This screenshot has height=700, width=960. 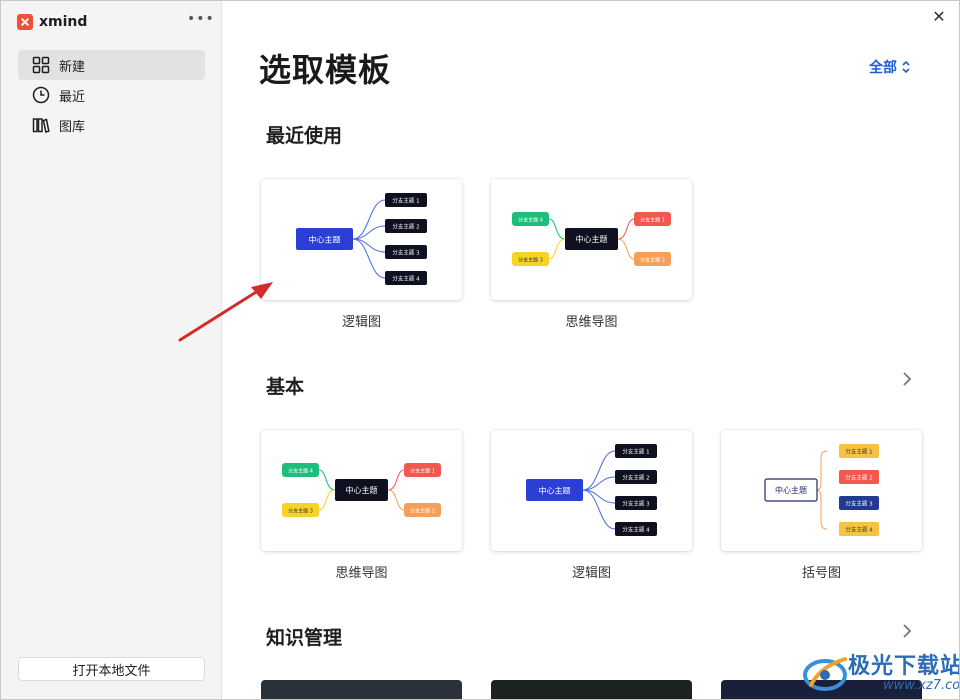 What do you see at coordinates (821, 573) in the screenshot?
I see `template-card-label: 括号图` at bounding box center [821, 573].